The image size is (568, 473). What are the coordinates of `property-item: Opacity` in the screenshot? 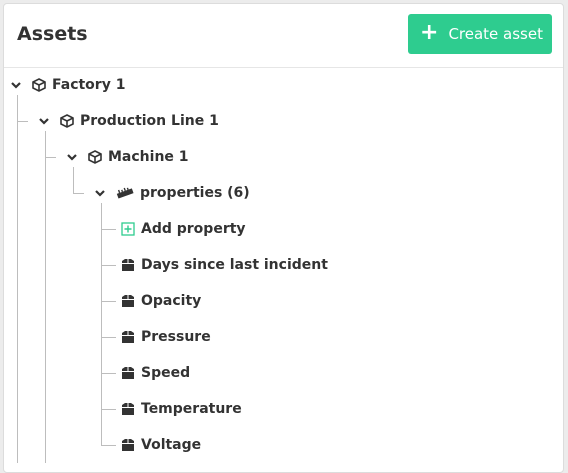 It's located at (161, 301).